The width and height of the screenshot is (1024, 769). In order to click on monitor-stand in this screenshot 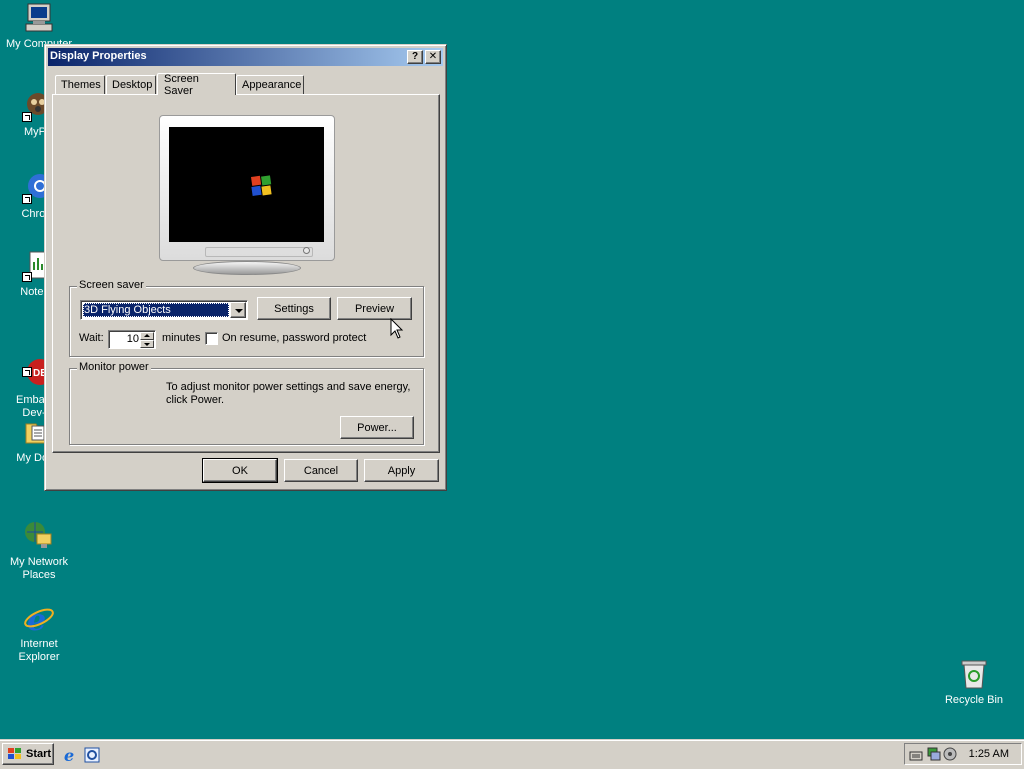, I will do `click(247, 268)`.